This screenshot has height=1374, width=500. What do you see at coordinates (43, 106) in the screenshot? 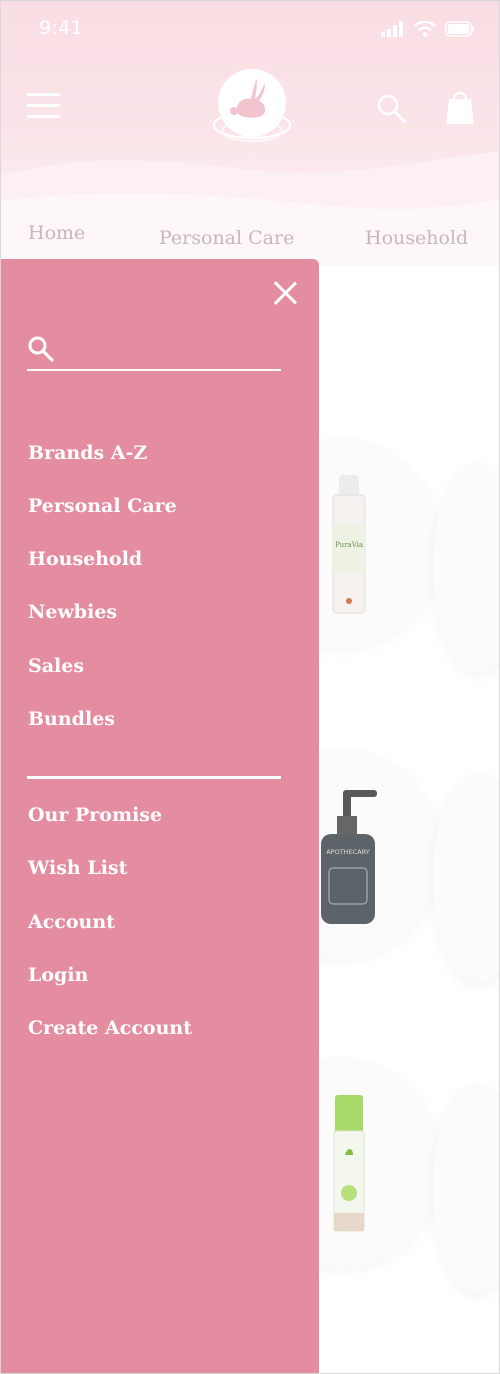
I see `hamburger-icon` at bounding box center [43, 106].